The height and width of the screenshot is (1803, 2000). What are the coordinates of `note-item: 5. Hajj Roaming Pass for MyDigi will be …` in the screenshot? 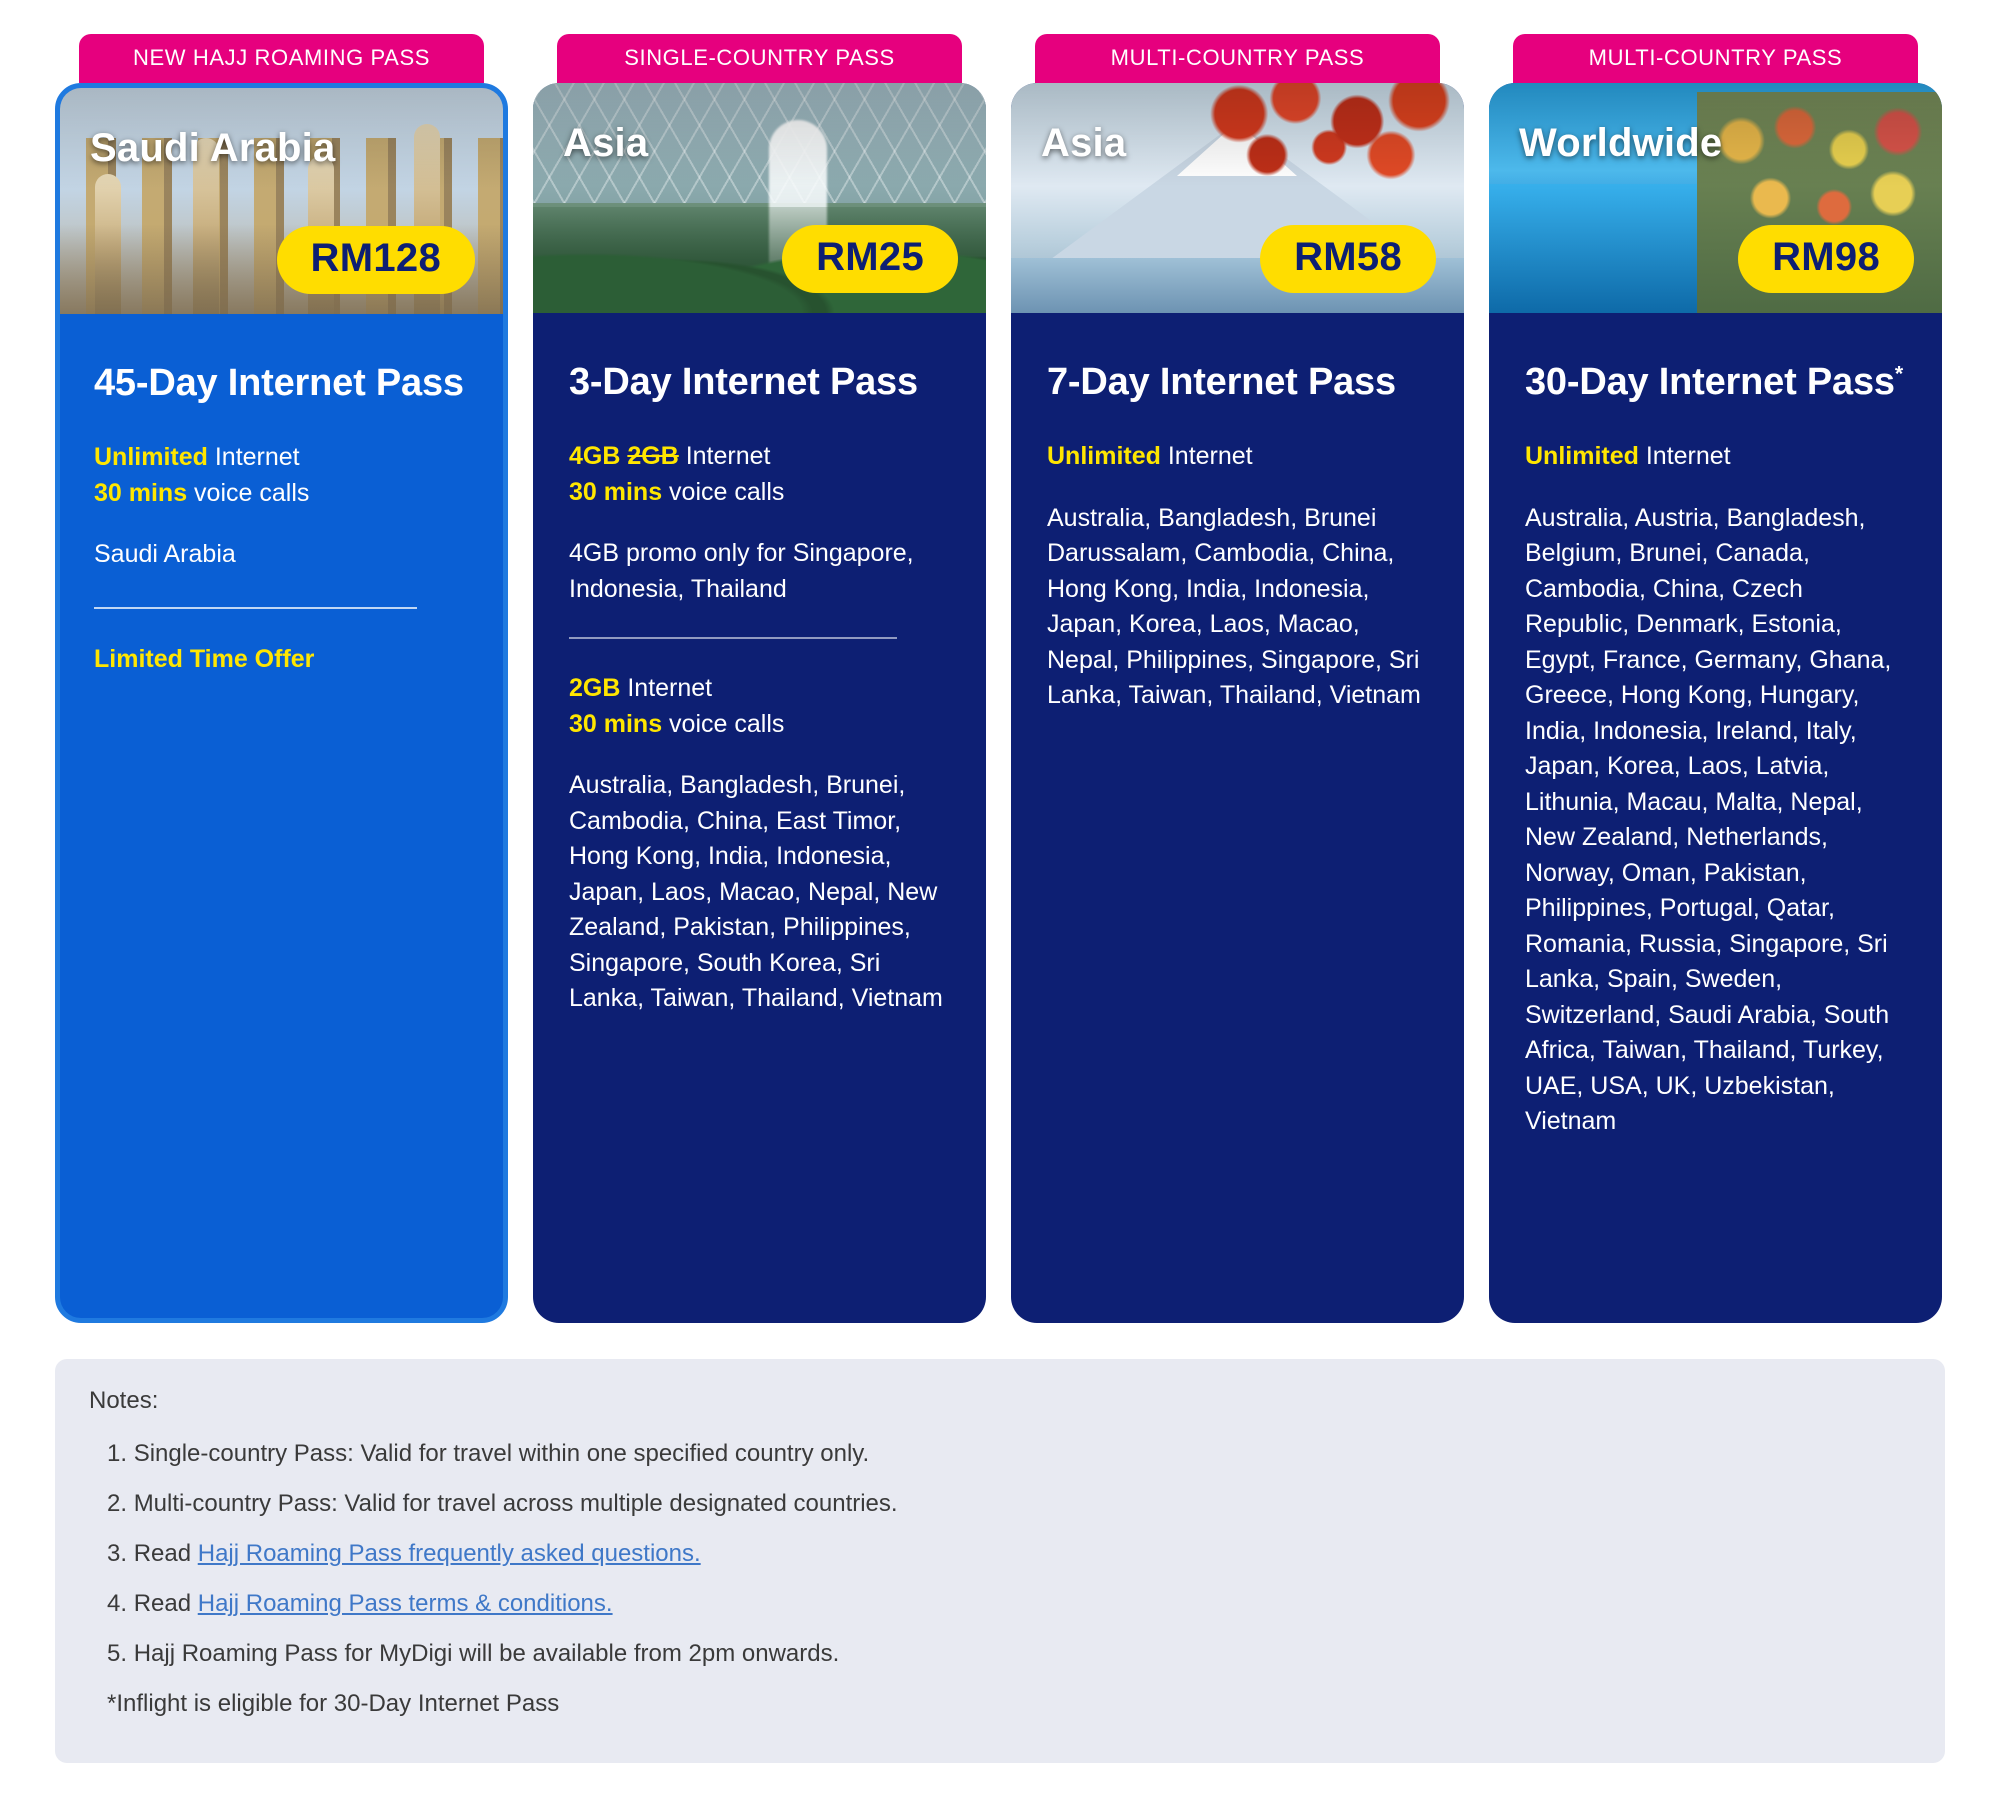 It's located at (1000, 1654).